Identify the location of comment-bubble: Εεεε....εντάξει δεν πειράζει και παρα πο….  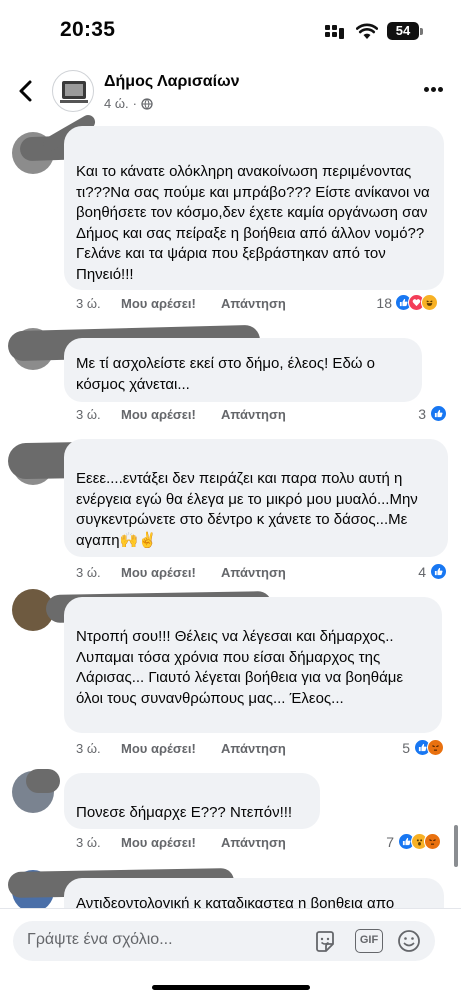
(256, 498).